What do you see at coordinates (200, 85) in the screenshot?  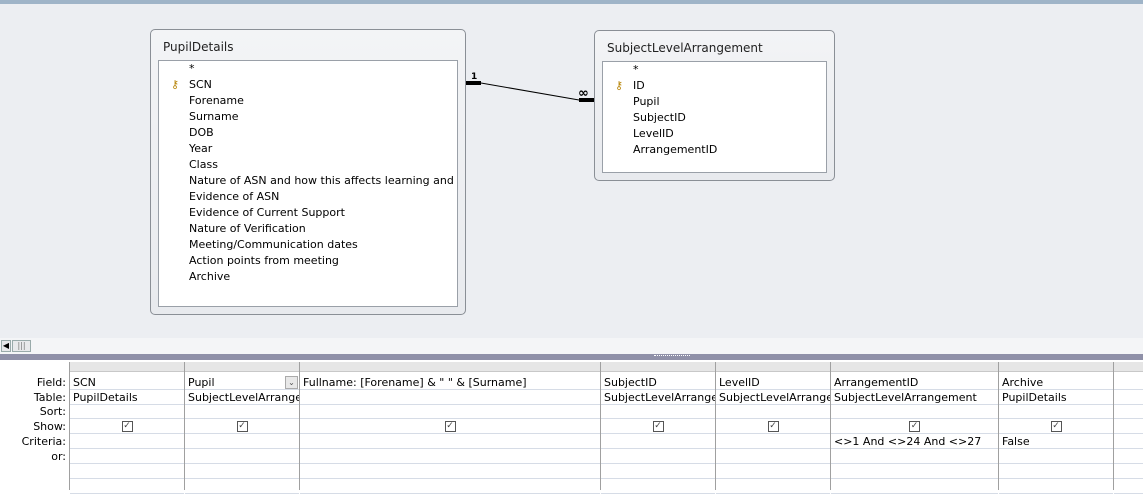 I see `field-item: SCN` at bounding box center [200, 85].